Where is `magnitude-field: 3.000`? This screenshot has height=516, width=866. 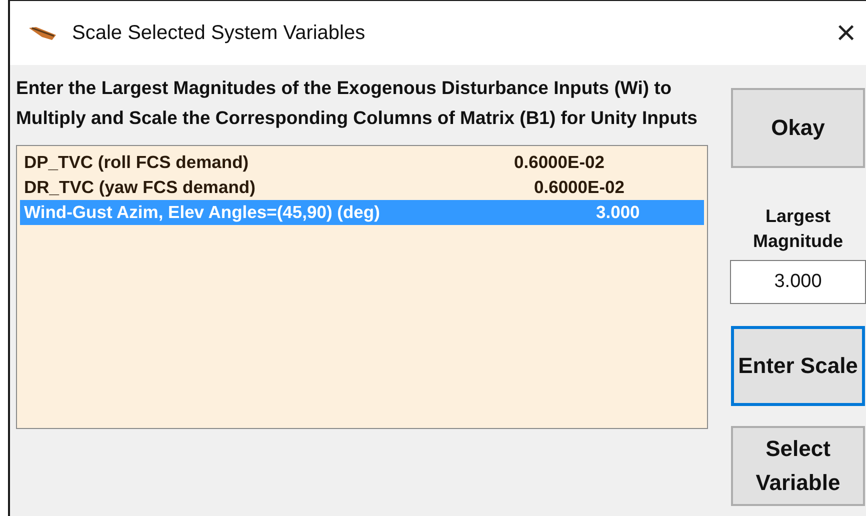
magnitude-field: 3.000 is located at coordinates (798, 282).